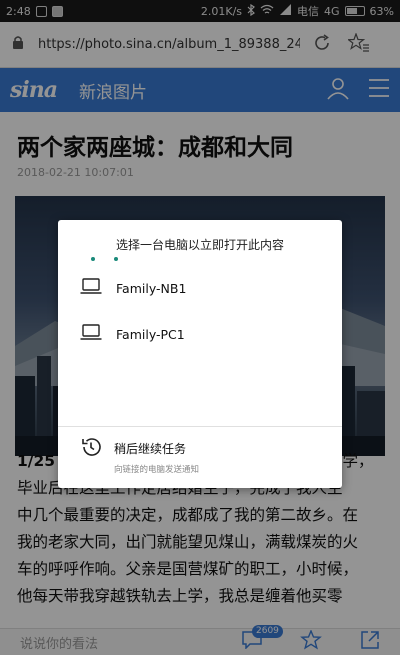  I want to click on device-item-family-nb1: Family-NB1, so click(200, 288).